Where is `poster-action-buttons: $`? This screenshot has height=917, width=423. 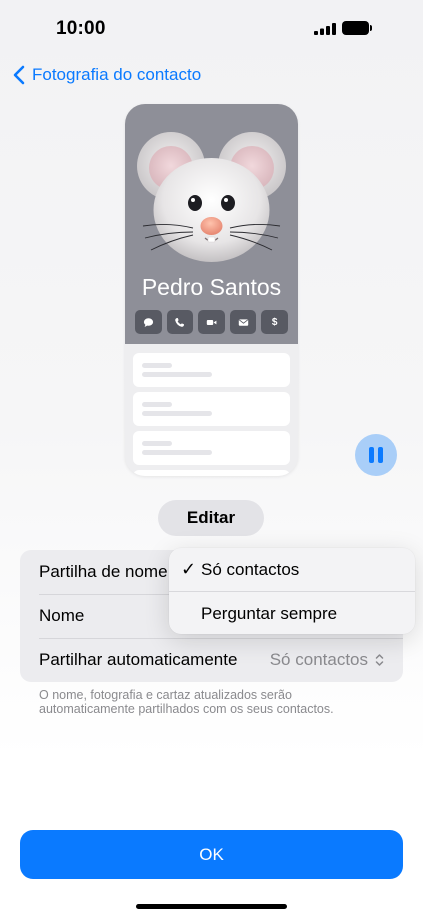
poster-action-buttons: $ is located at coordinates (211, 322).